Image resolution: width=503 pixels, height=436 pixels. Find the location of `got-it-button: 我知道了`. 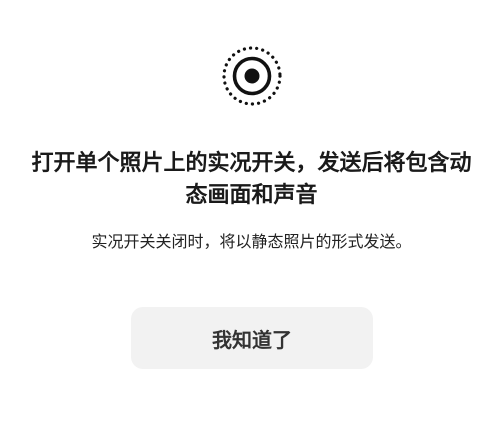

got-it-button: 我知道了 is located at coordinates (252, 338).